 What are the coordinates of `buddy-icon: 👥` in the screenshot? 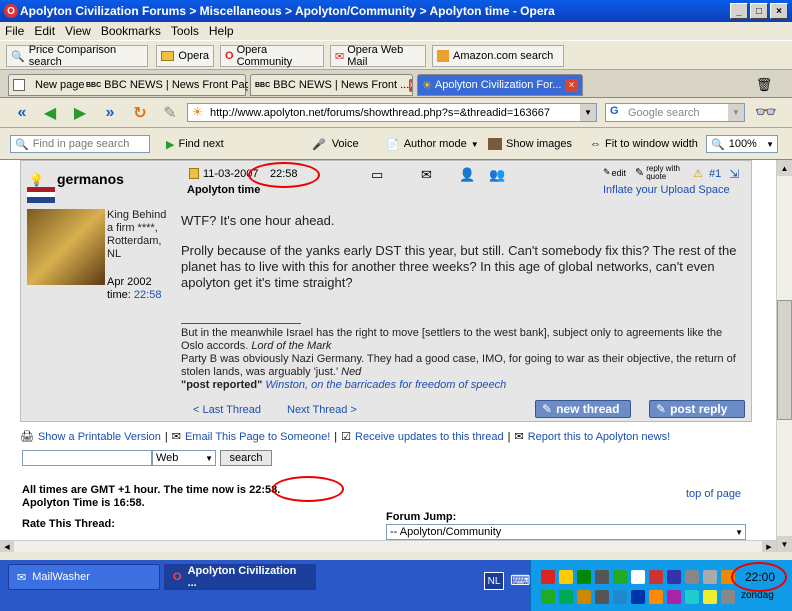 It's located at (497, 175).